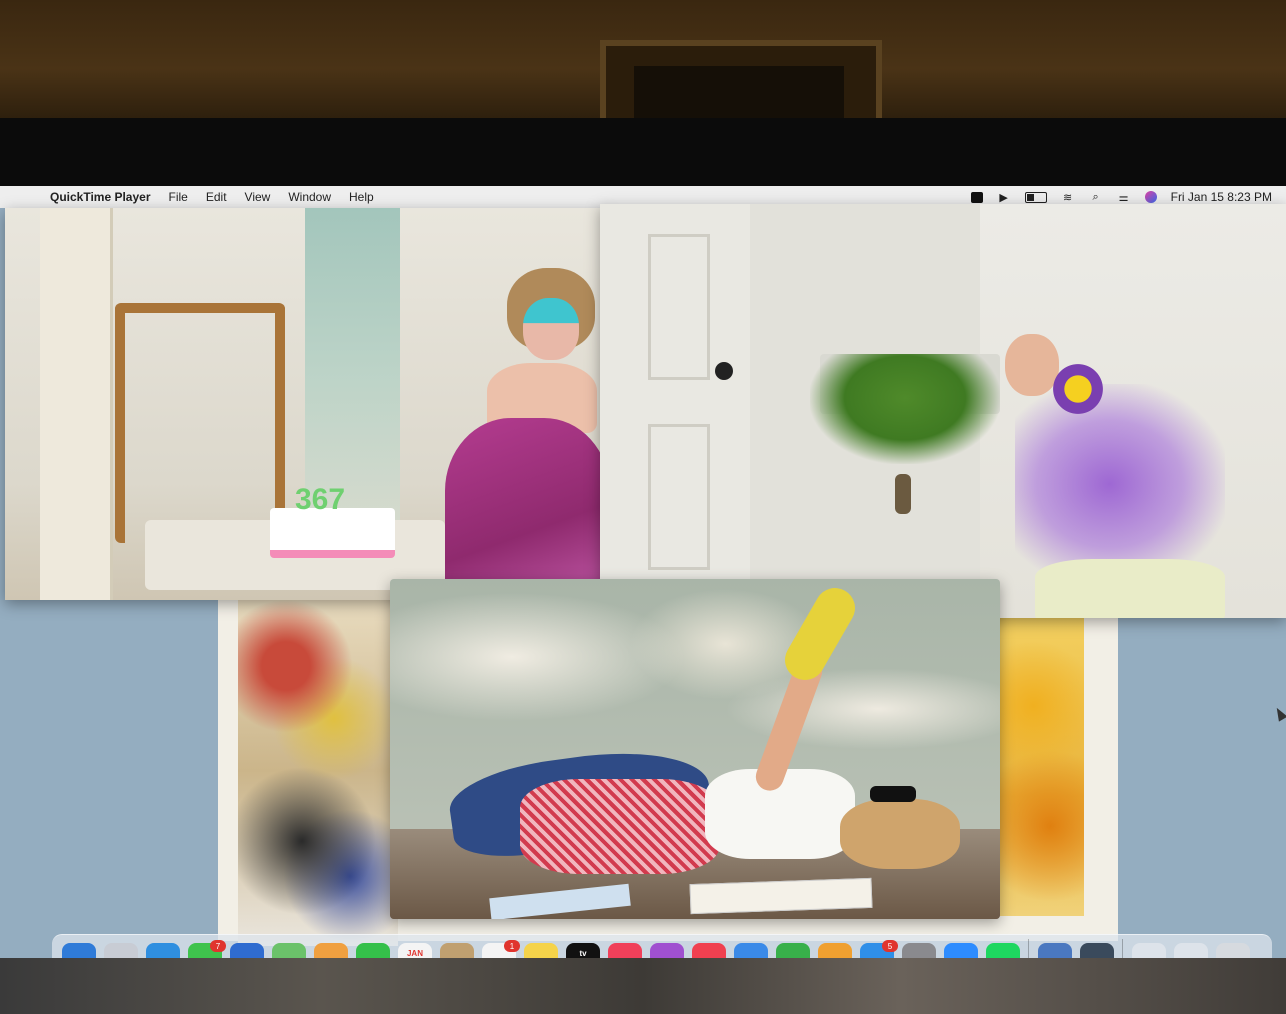 This screenshot has width=1286, height=1014. Describe the element at coordinates (1221, 197) in the screenshot. I see `menu-clock: Fri Jan 15 8:23 PM` at that location.